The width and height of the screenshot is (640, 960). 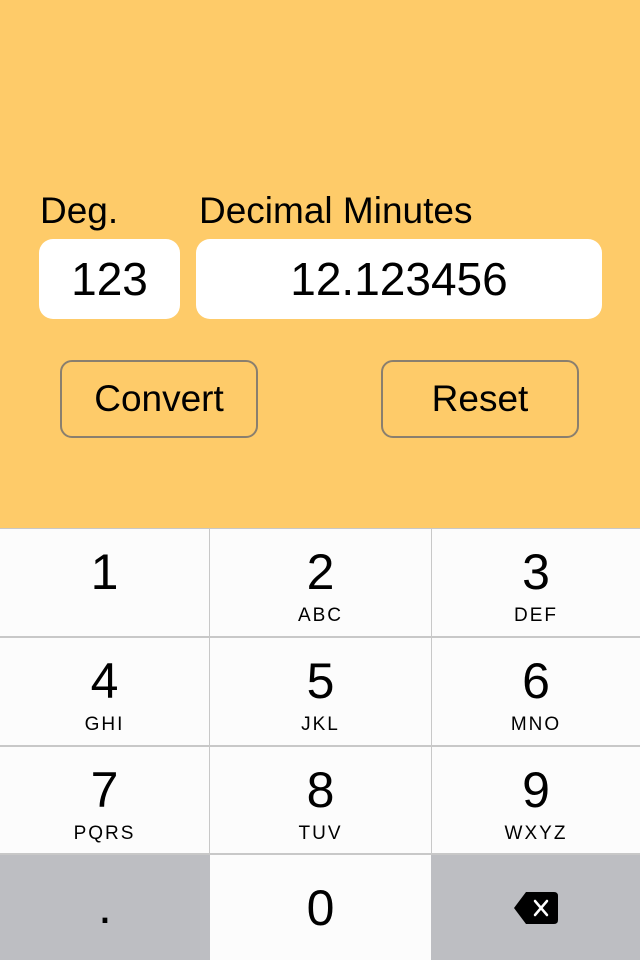 I want to click on key-letters: TUV, so click(x=320, y=833).